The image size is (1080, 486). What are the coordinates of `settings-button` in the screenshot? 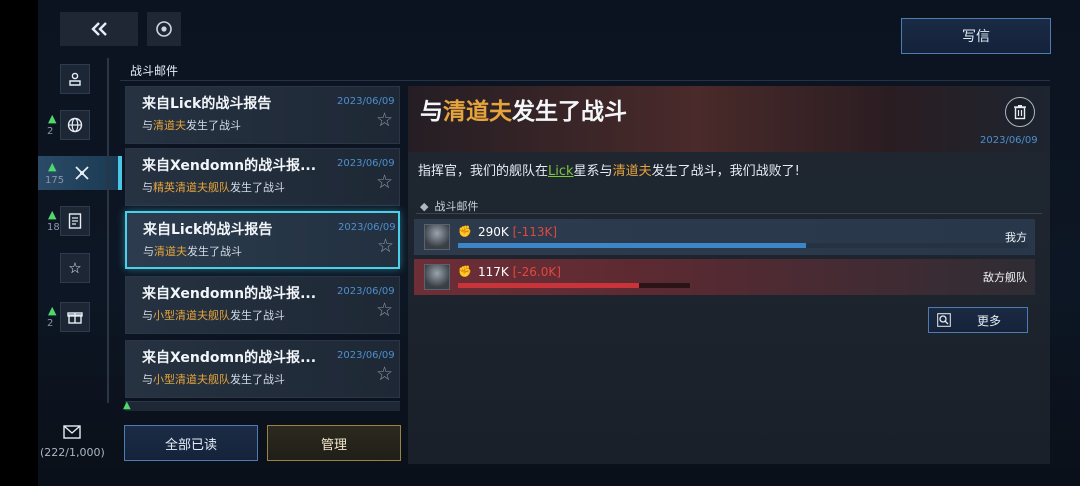 It's located at (164, 29).